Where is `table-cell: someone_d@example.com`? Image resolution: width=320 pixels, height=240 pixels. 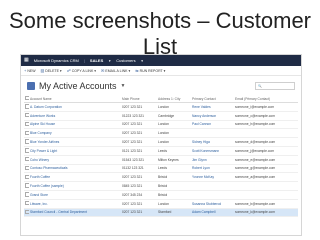
table-cell: someone_d@example.com is located at coordinates (266, 142).